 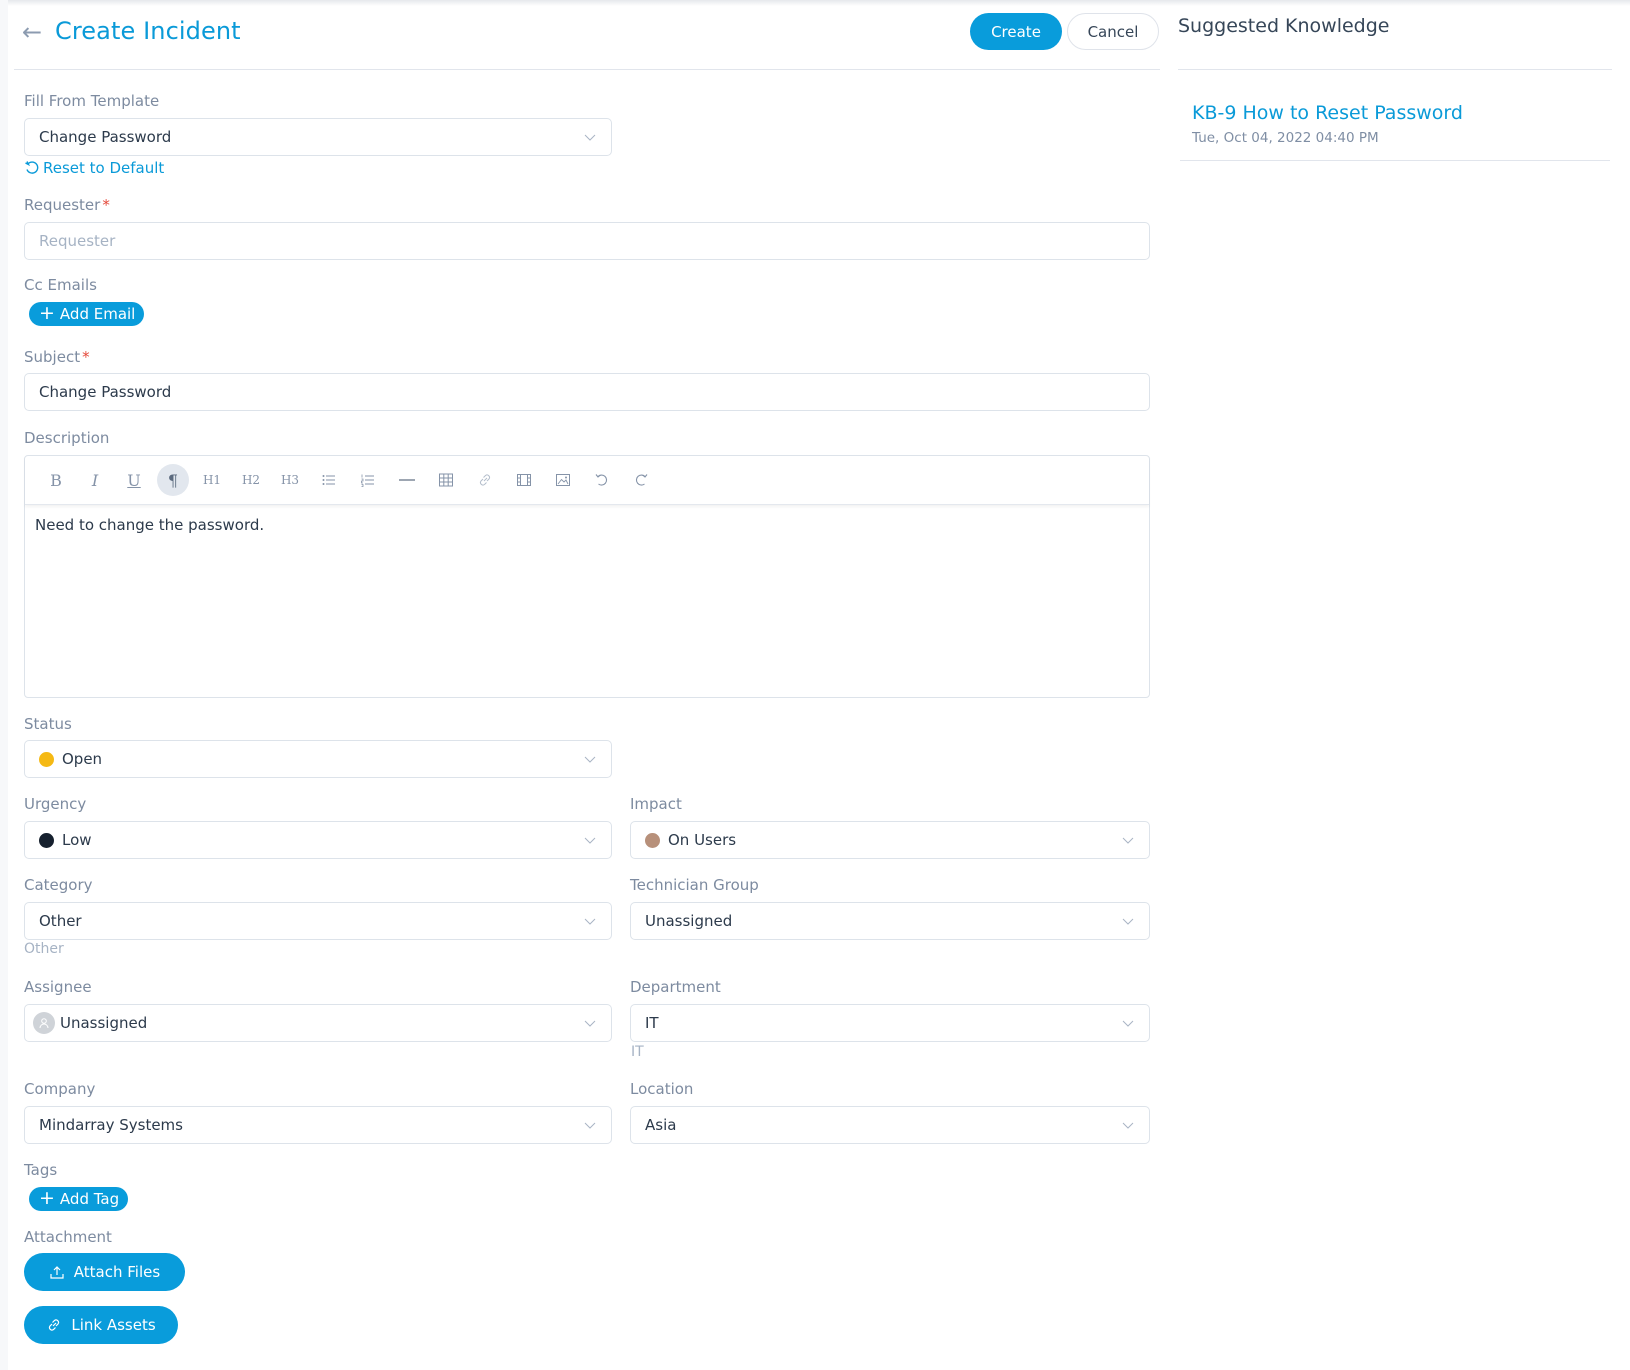 I want to click on location-value: Asia, so click(x=661, y=1125).